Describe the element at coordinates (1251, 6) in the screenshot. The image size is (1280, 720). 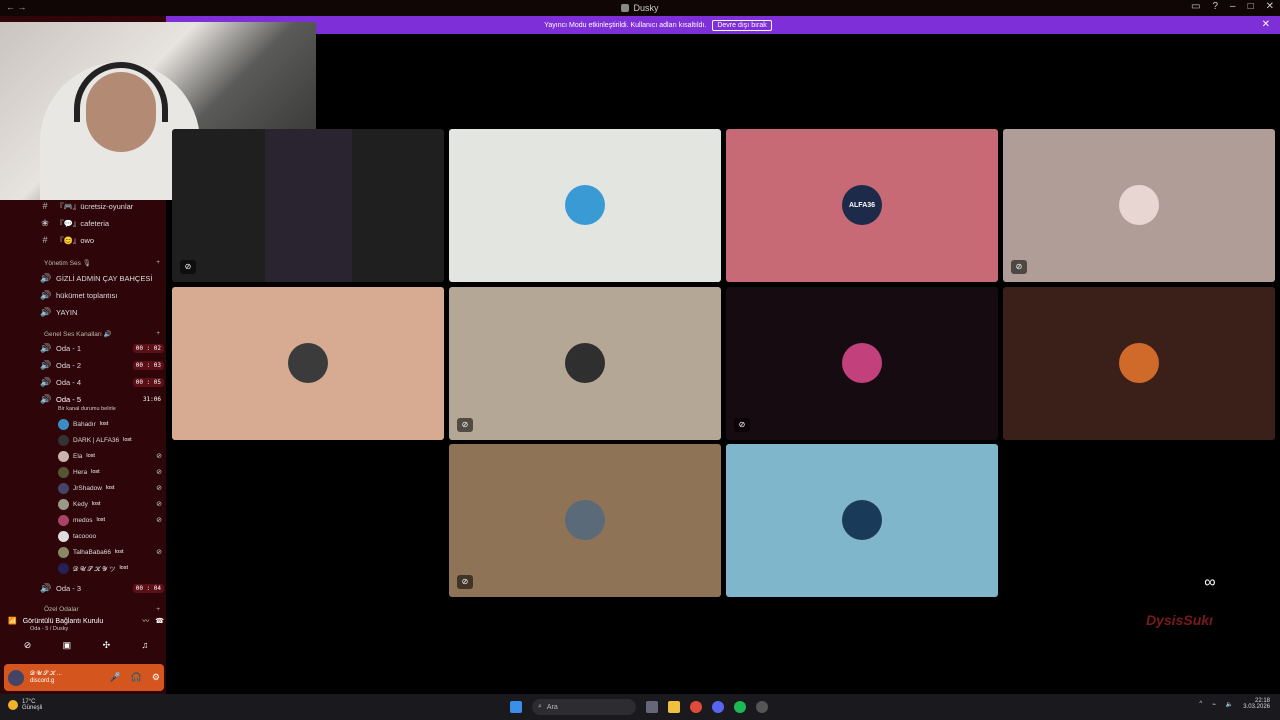
I see `maximize-icon: □` at that location.